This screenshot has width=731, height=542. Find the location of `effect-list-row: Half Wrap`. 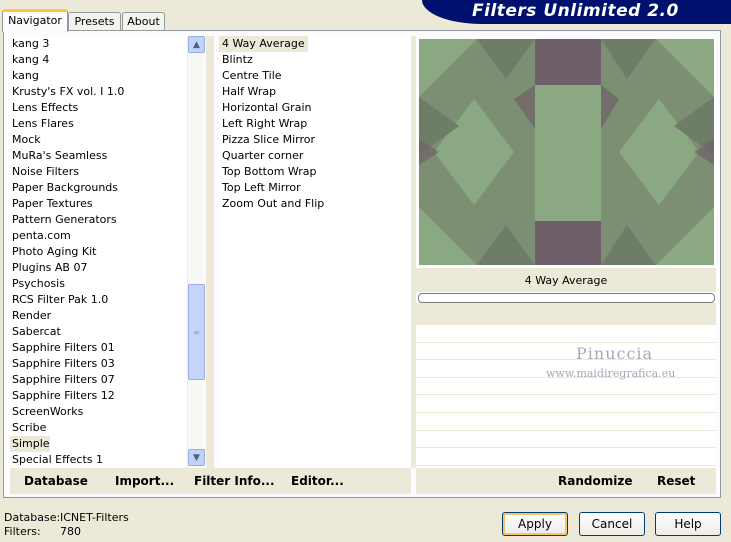

effect-list-row: Half Wrap is located at coordinates (315, 92).